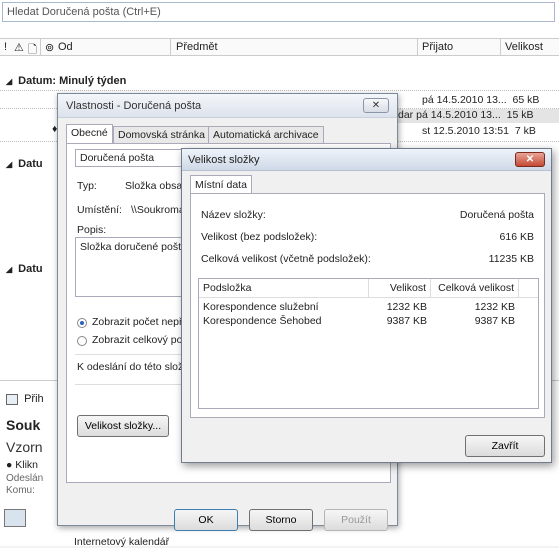 The width and height of the screenshot is (559, 548). What do you see at coordinates (281, 520) in the screenshot?
I see `cancel-button: Storno` at bounding box center [281, 520].